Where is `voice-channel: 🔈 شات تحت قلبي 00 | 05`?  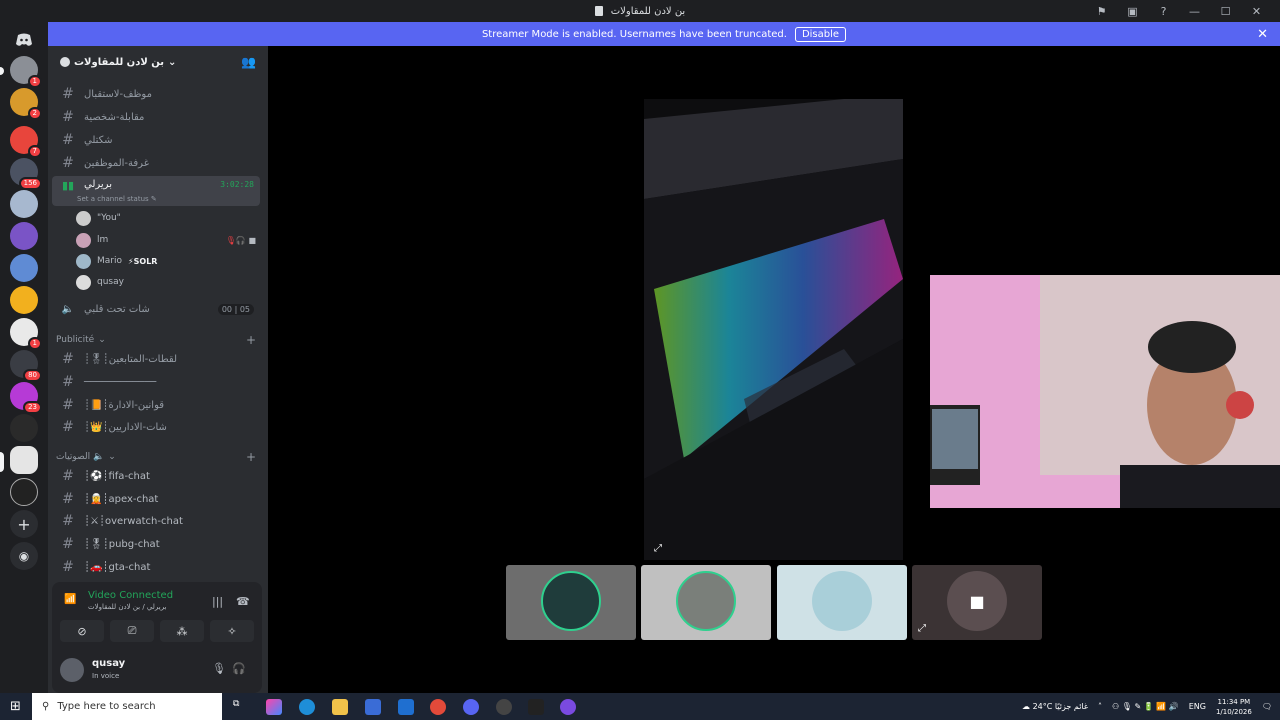 voice-channel: 🔈 شات تحت قلبي 00 | 05 is located at coordinates (156, 309).